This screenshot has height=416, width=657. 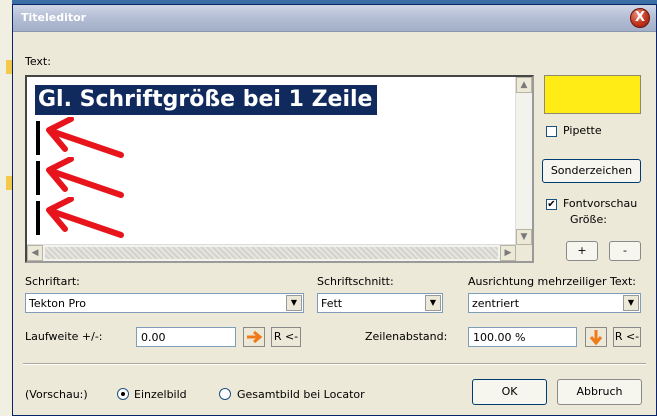 I want to click on radio-single-frame, so click(x=123, y=394).